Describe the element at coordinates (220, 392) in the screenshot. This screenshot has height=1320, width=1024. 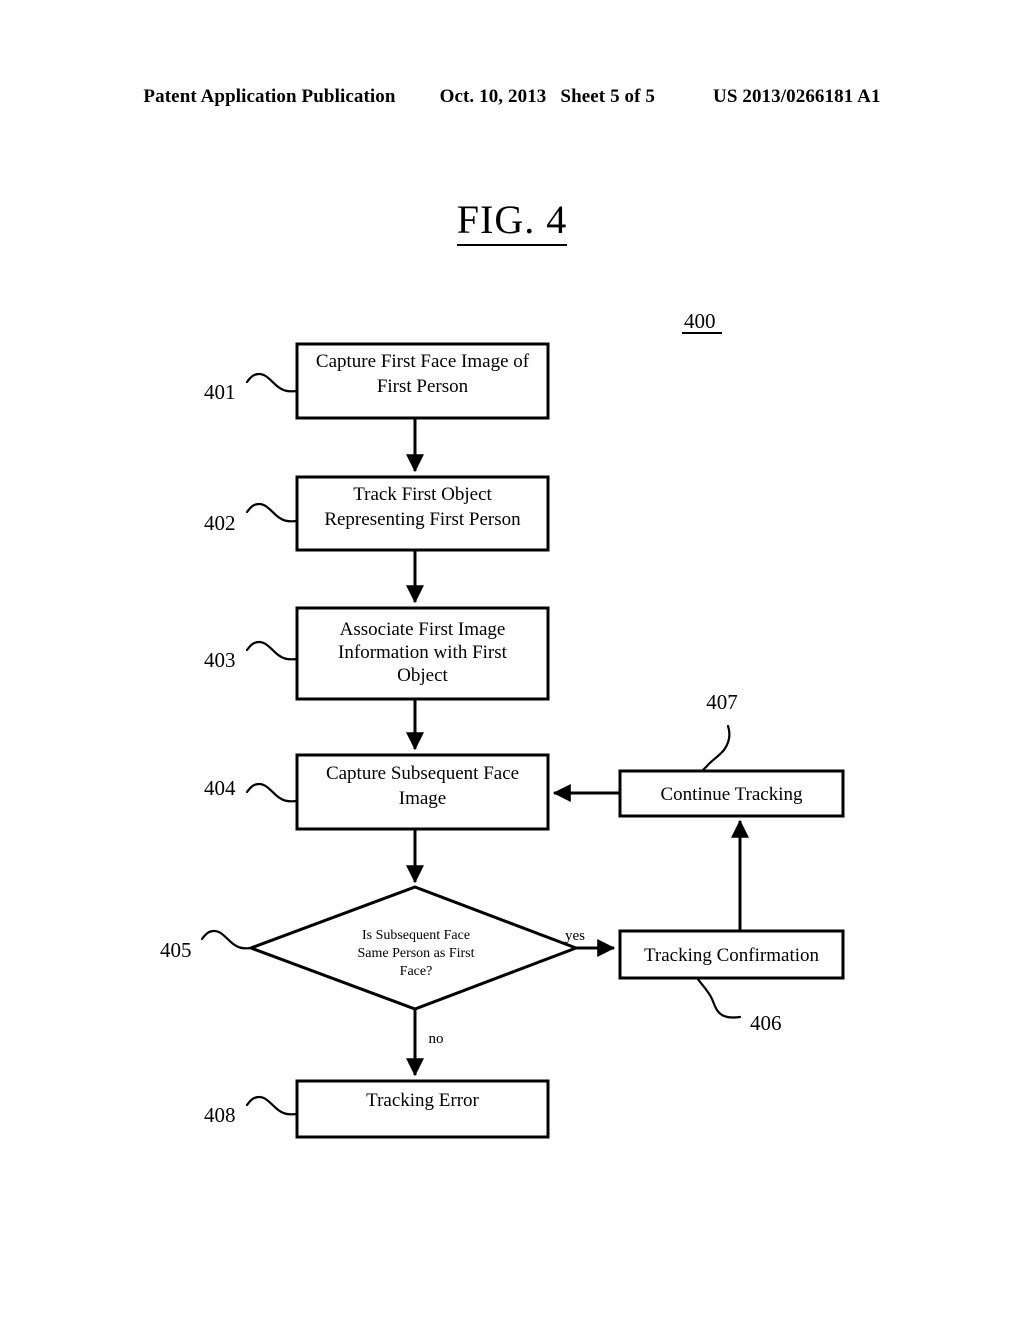
I see `reference-401-text: 401` at that location.